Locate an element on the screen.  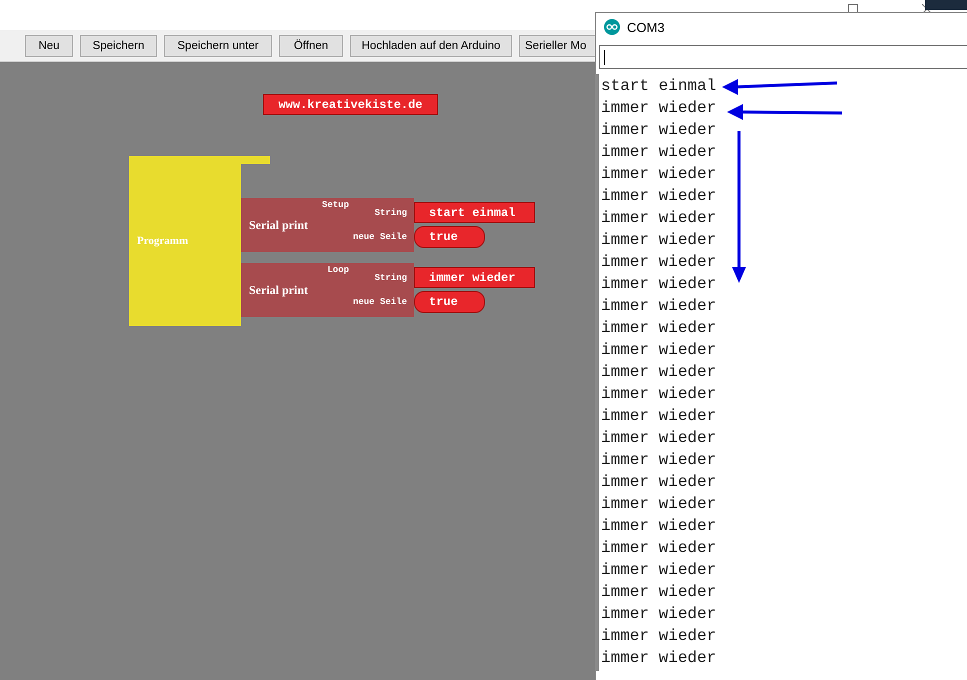
input-field is located at coordinates (783, 57).